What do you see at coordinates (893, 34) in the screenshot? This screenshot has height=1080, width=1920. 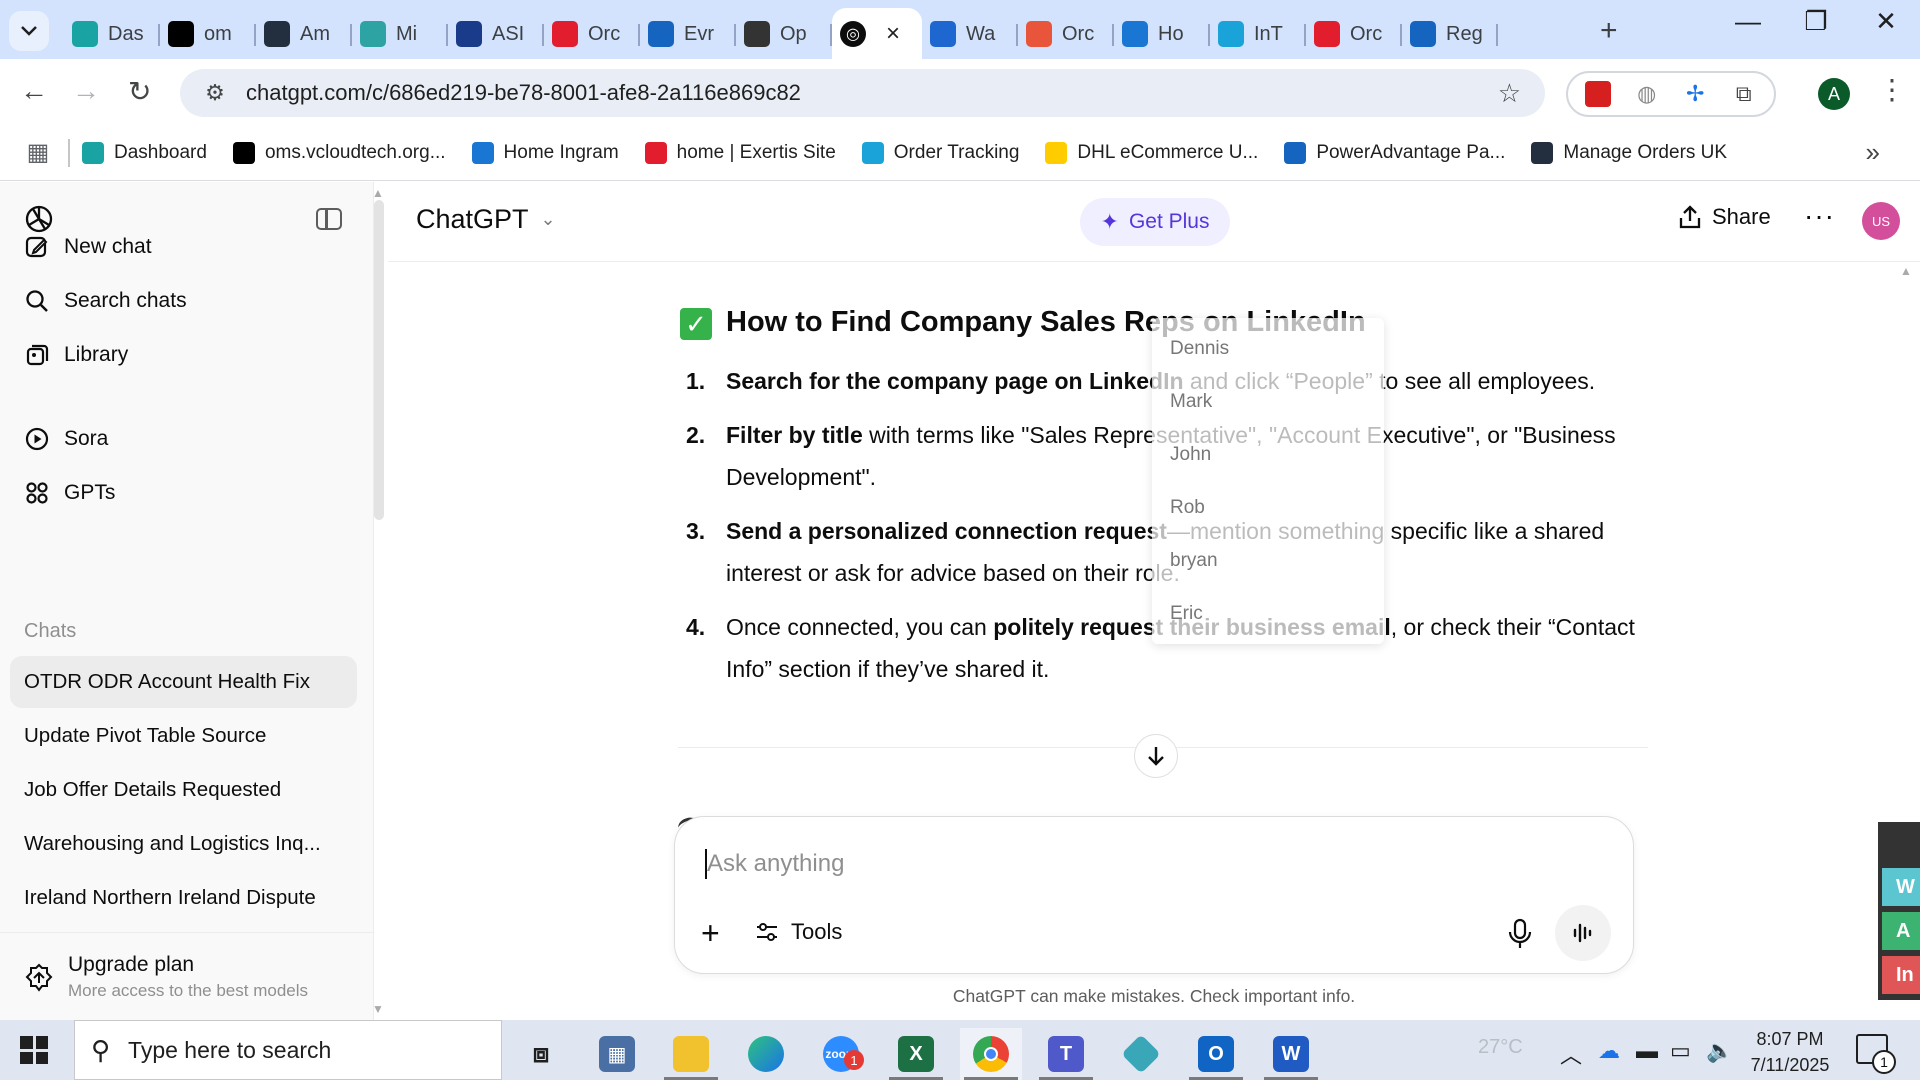 I see `close-tab-icon: ×` at bounding box center [893, 34].